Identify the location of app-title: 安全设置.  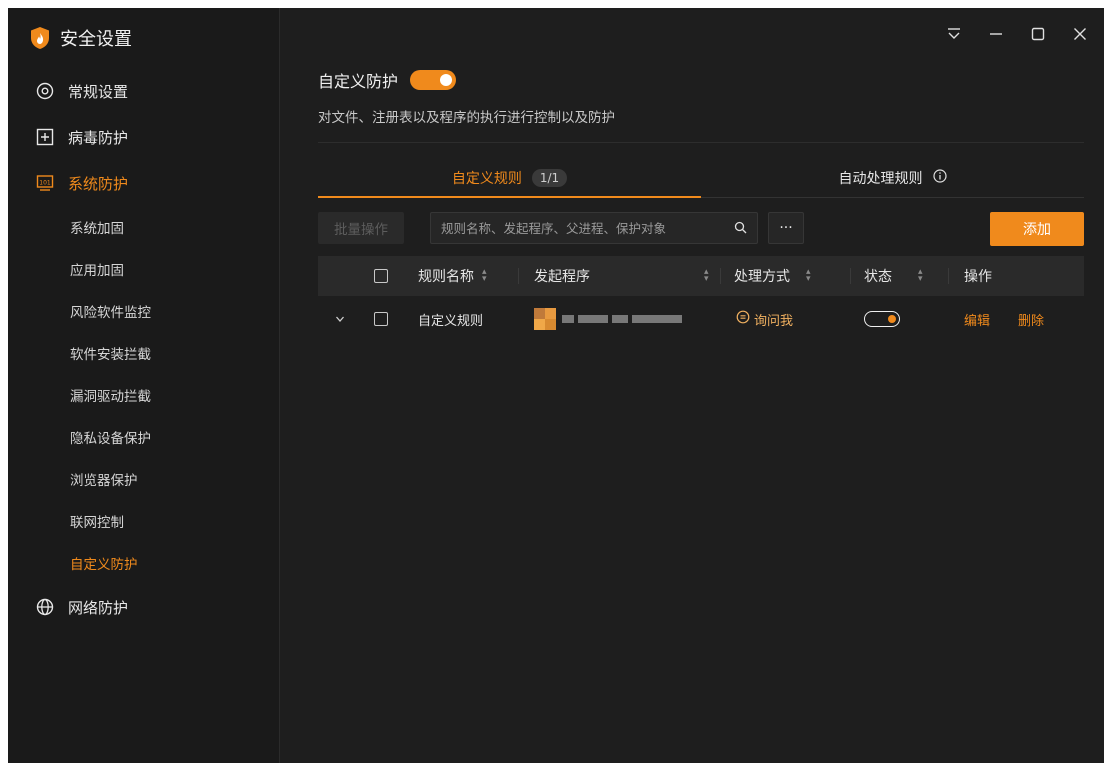
(81, 38).